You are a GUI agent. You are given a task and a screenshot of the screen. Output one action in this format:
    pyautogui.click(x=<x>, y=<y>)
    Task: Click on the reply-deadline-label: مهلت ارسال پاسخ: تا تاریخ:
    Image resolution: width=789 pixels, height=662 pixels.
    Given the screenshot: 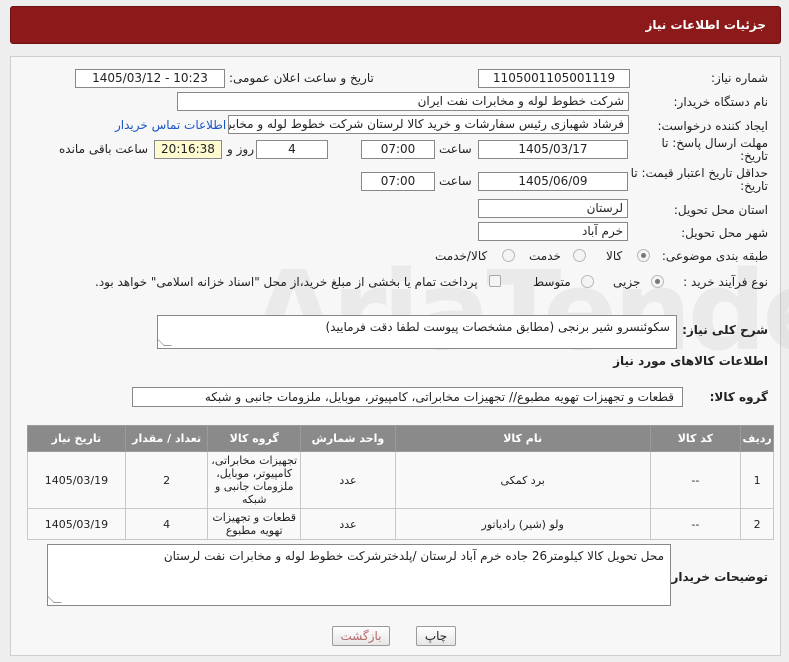 What is the action you would take?
    pyautogui.click(x=714, y=149)
    